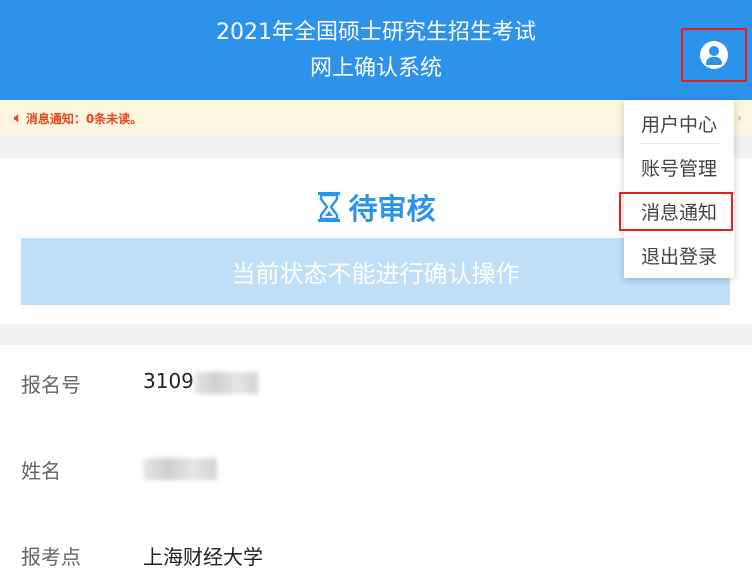  Describe the element at coordinates (18, 118) in the screenshot. I see `speaker-icon: 🔈︎` at that location.